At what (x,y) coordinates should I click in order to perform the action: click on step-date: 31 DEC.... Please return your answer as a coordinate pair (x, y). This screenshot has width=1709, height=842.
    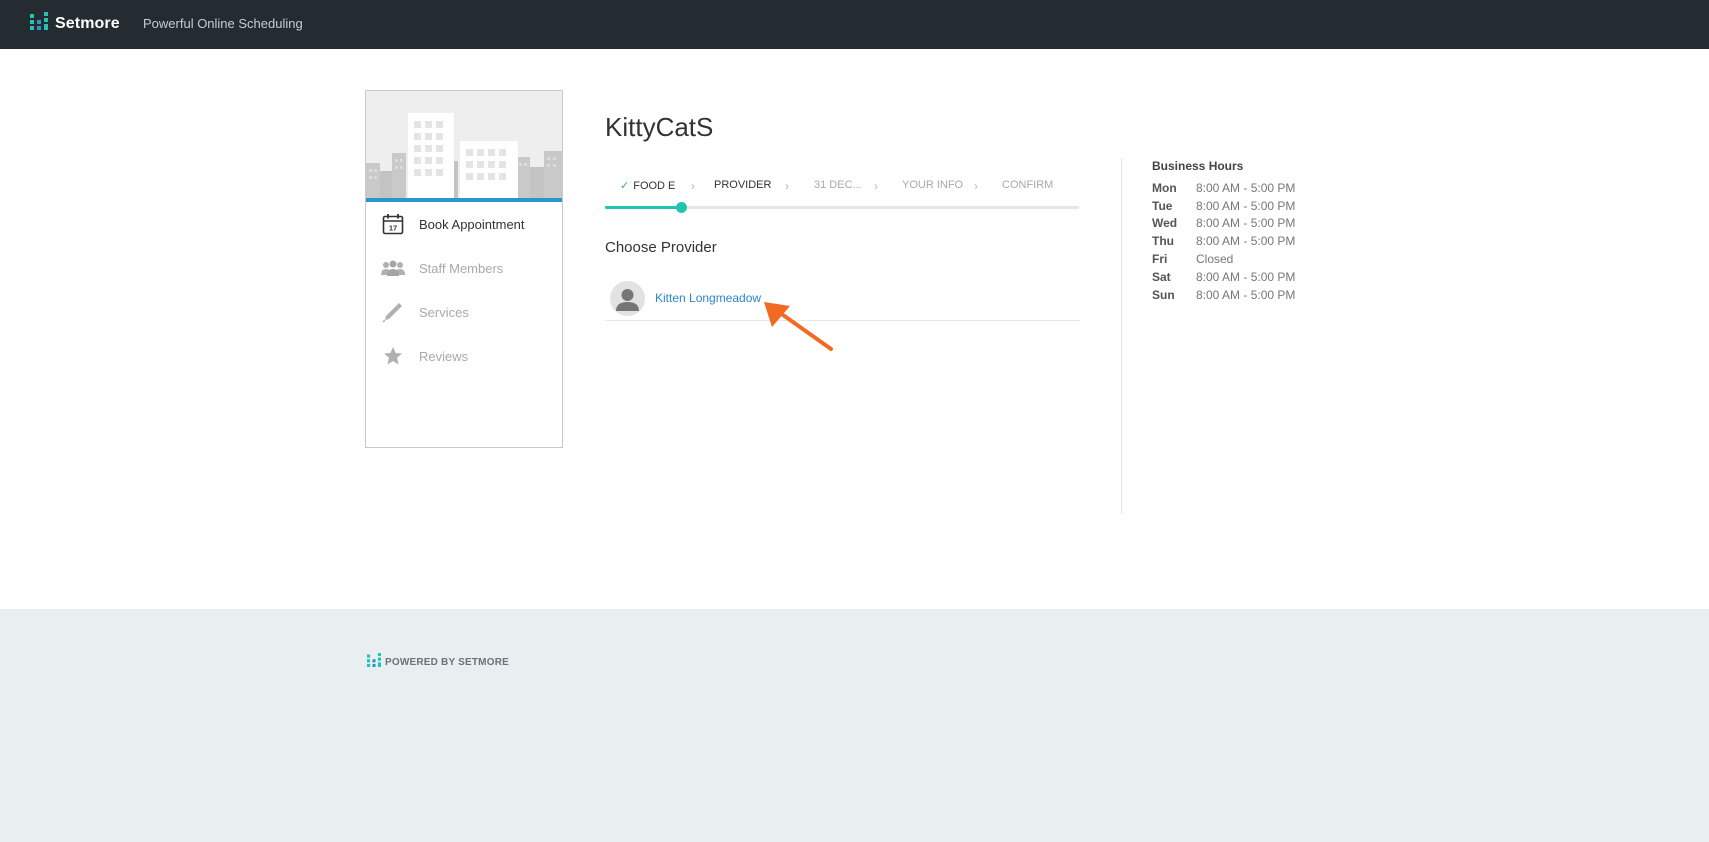
    Looking at the image, I should click on (838, 185).